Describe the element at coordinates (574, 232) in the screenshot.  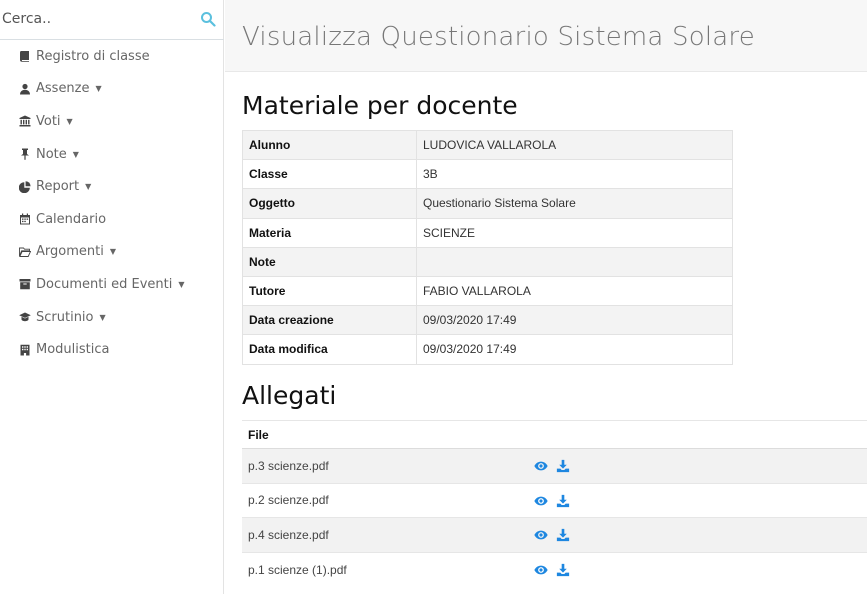
I see `row-value: SCIENZE` at that location.